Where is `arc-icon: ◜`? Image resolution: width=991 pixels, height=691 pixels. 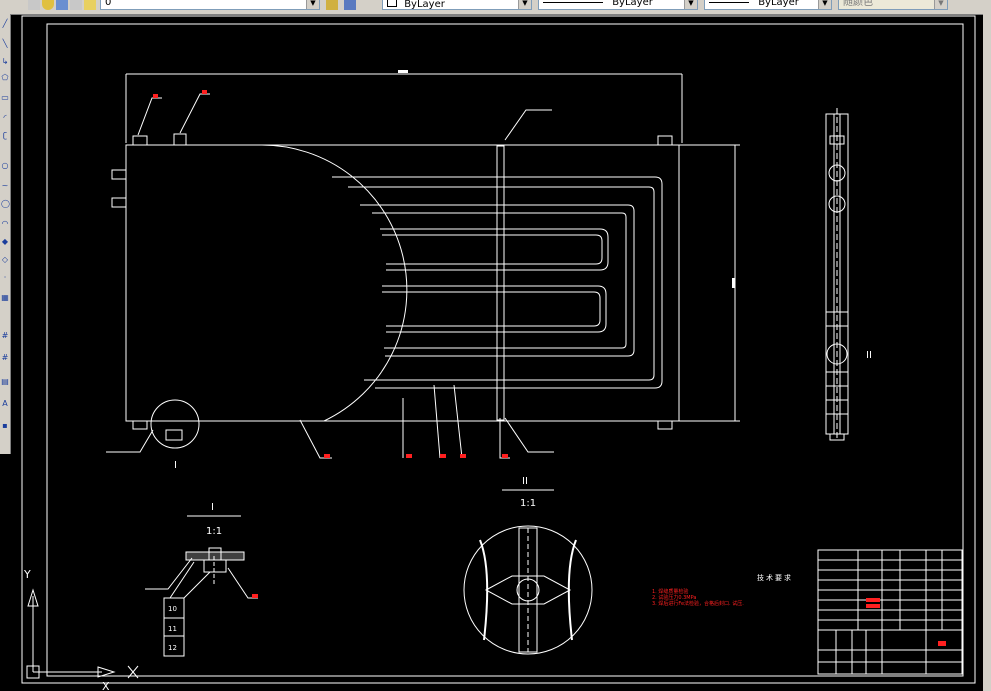
arc-icon: ◜ is located at coordinates (5, 118).